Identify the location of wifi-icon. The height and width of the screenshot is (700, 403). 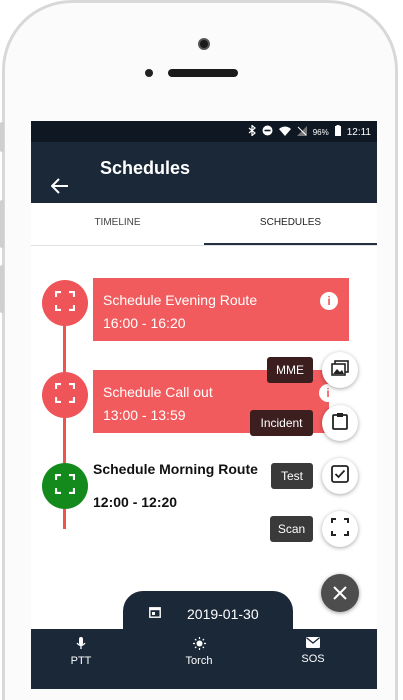
(284, 132).